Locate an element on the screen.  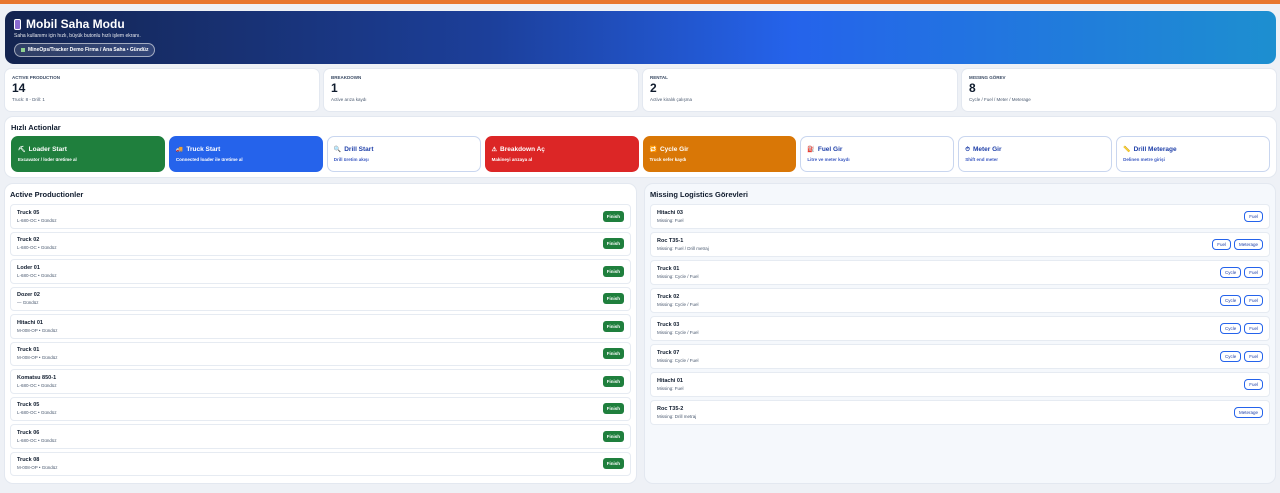
quick-action-sub: Makineyi arızaya al is located at coordinates (512, 159).